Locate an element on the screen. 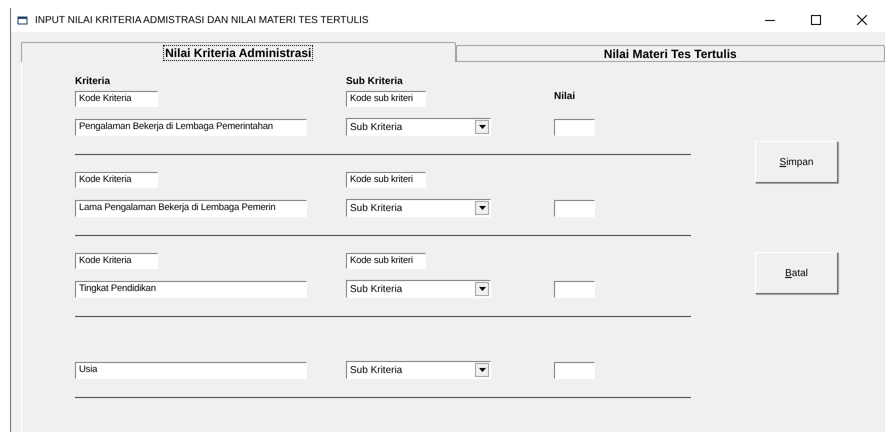  kriteria-field: Usia is located at coordinates (191, 370).